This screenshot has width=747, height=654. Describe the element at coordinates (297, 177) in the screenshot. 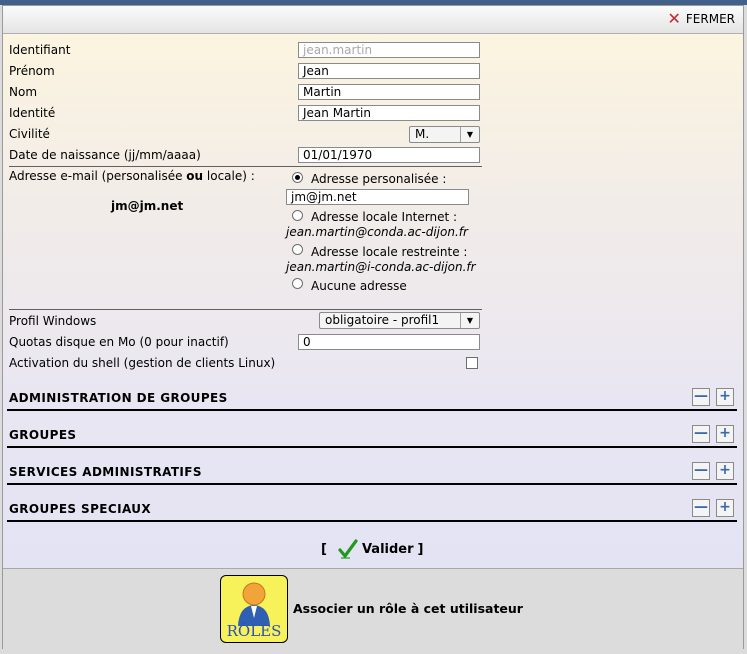

I see `radio-adresse-perso` at that location.